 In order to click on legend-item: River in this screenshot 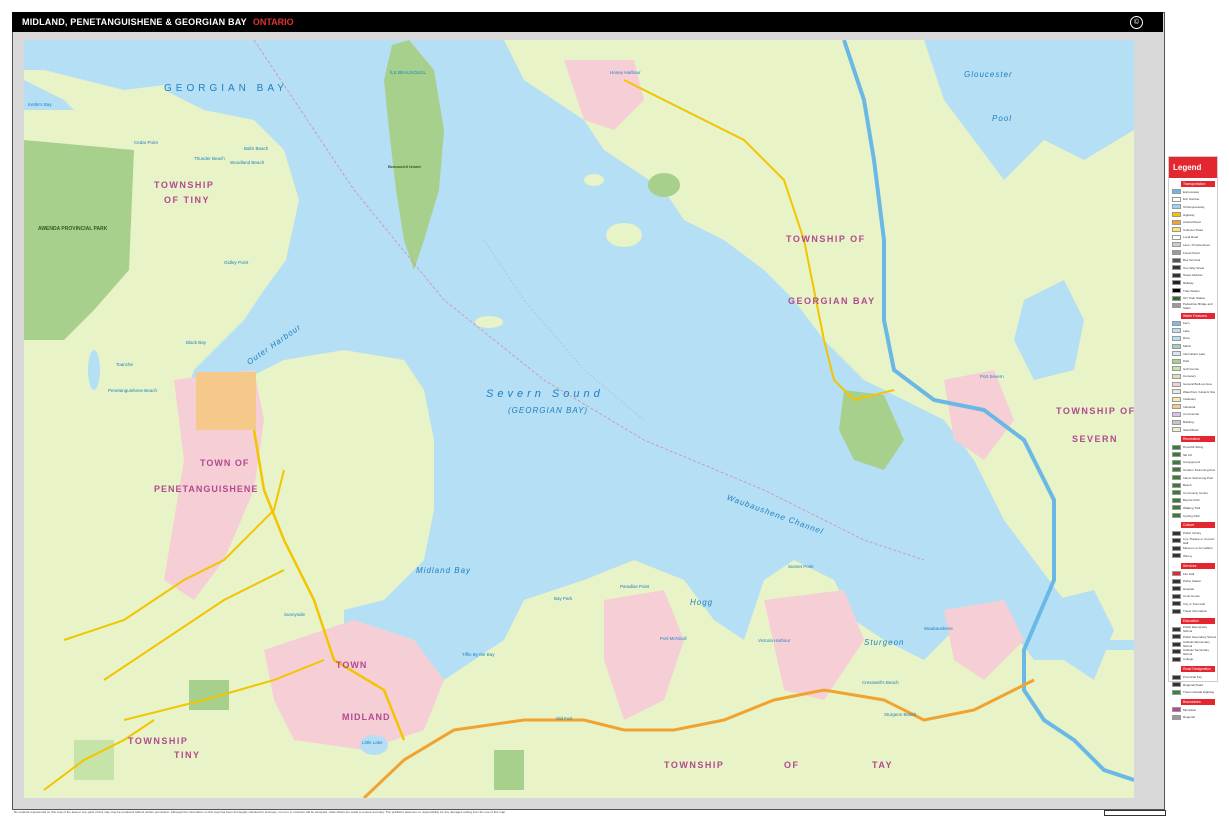, I will do `click(1194, 339)`.